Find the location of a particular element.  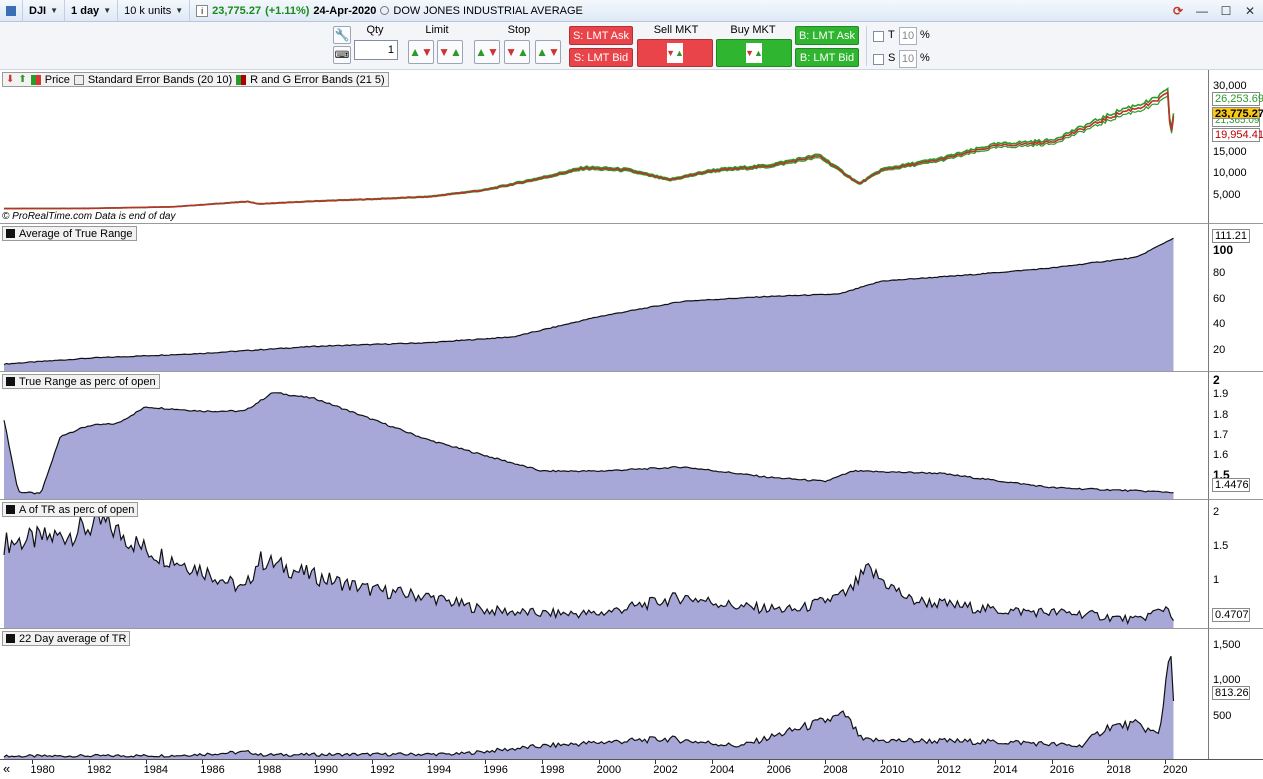

stop-s-label: S is located at coordinates (892, 58).